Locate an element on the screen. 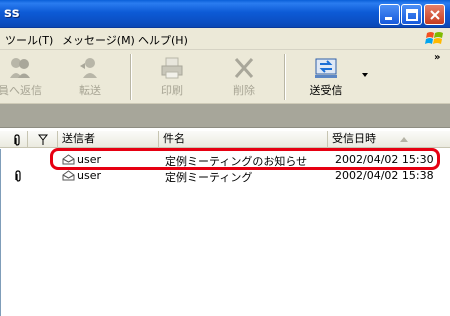  message-sender: user is located at coordinates (89, 175).